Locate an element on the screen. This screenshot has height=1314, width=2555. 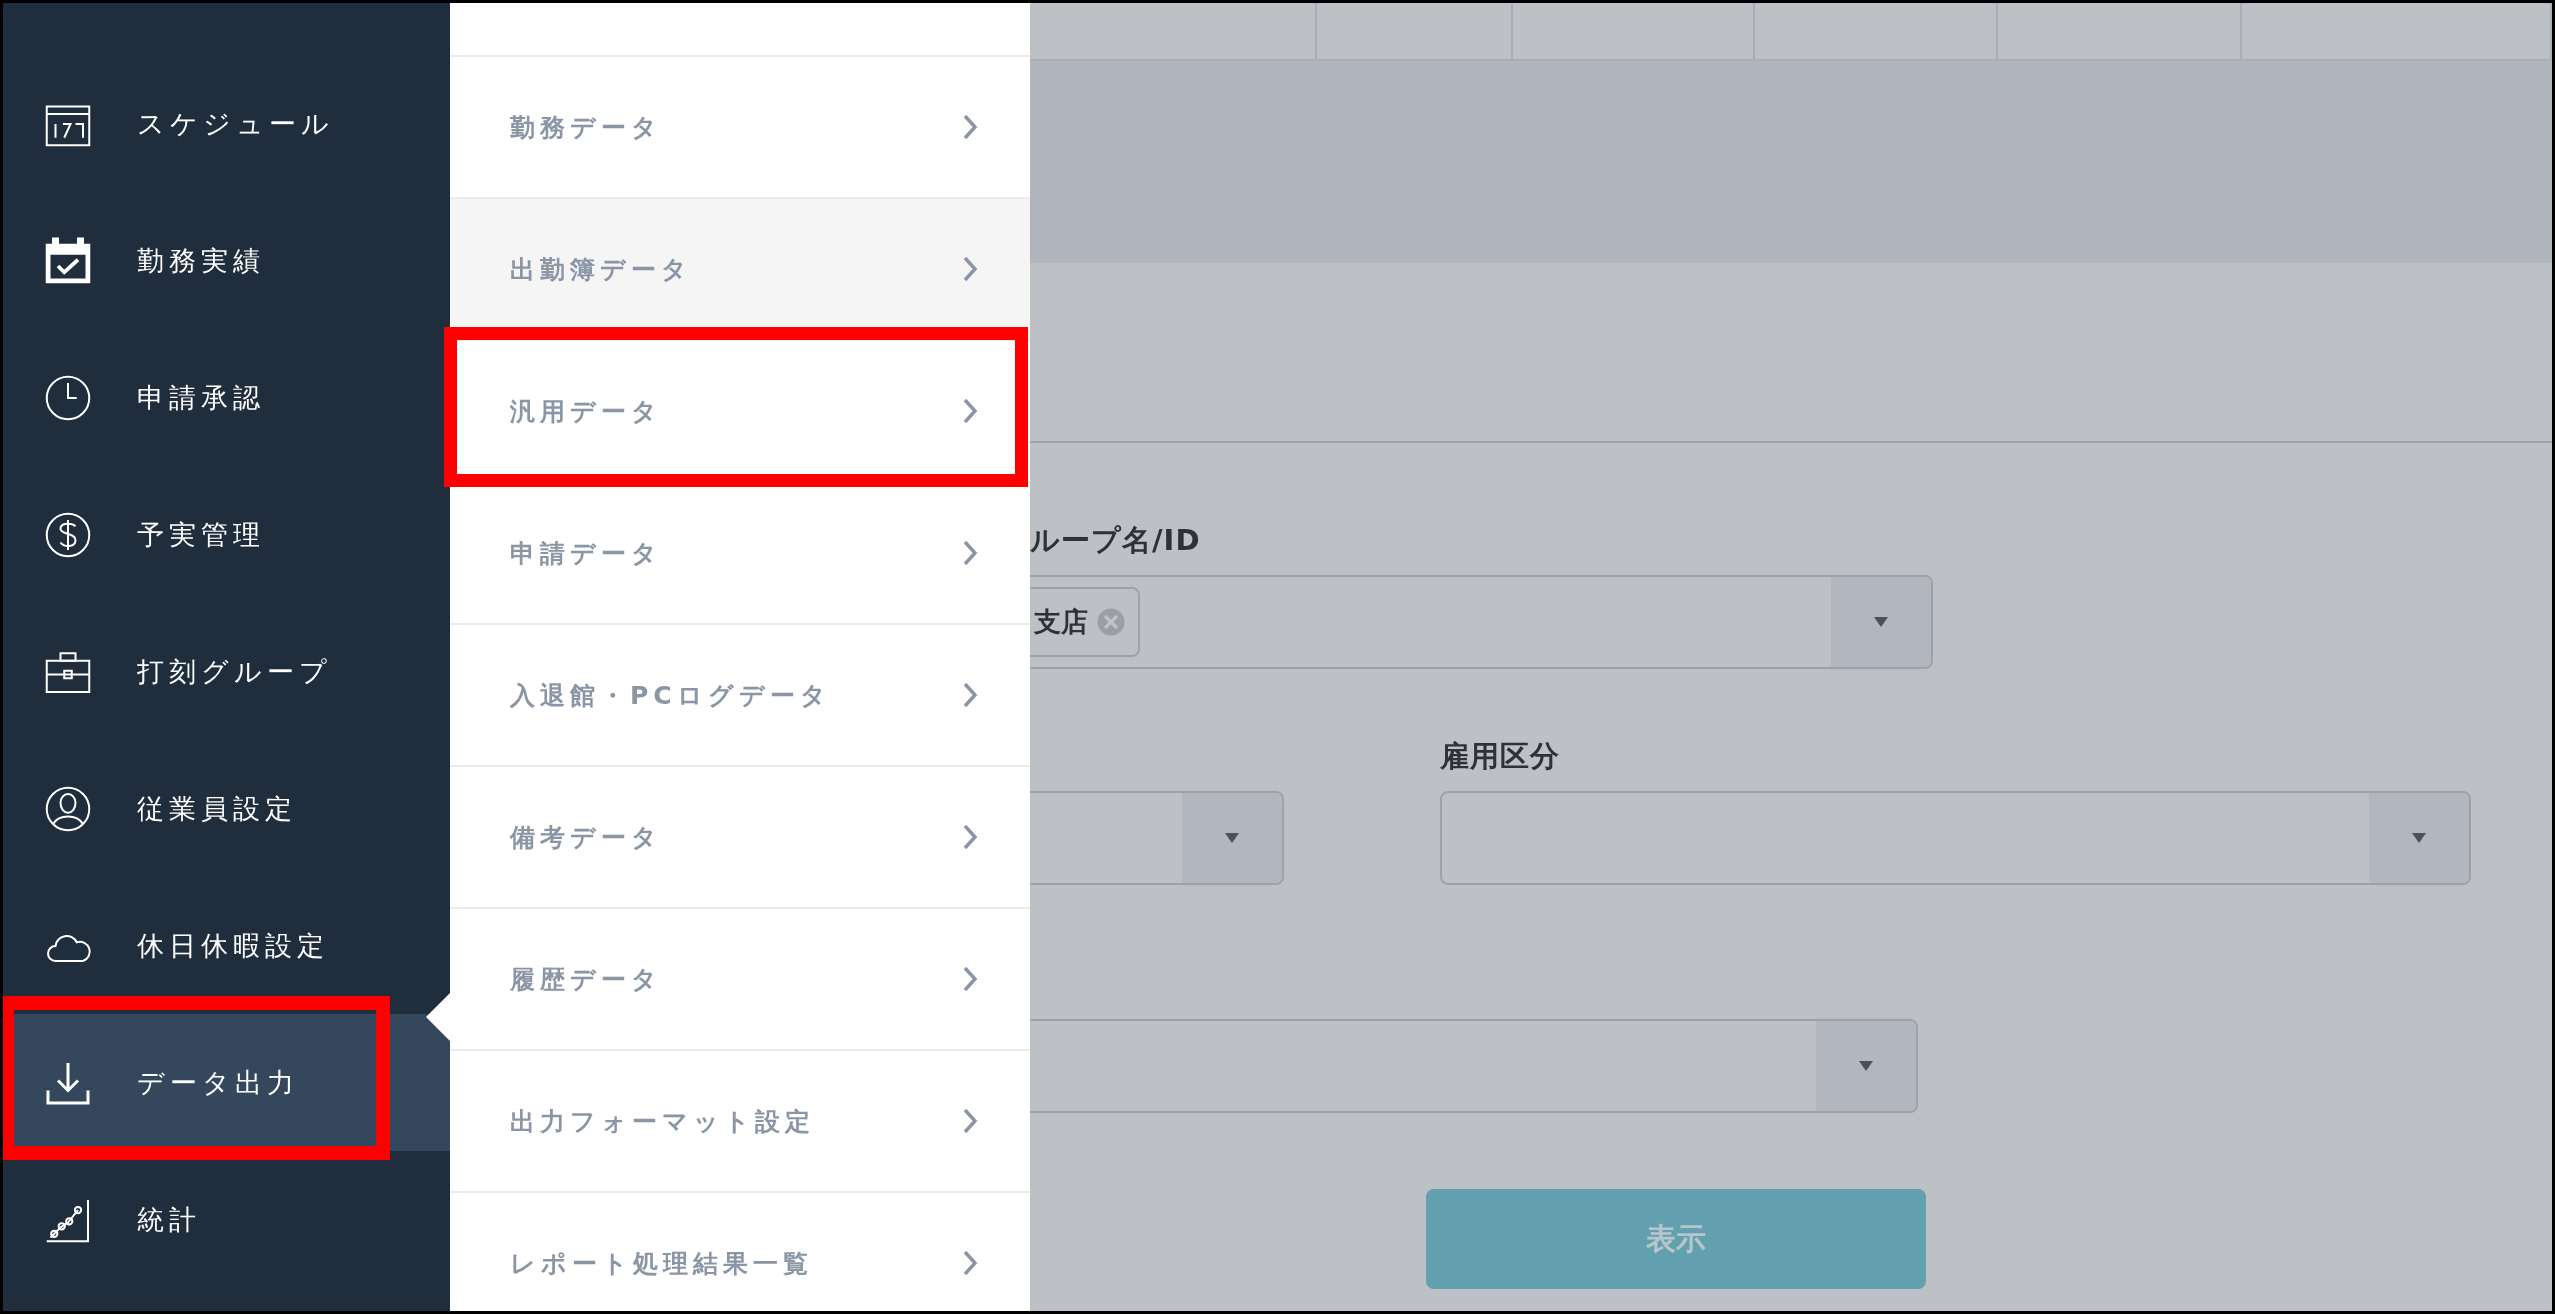
sidebar-item: 従業員設定 is located at coordinates (226, 808).